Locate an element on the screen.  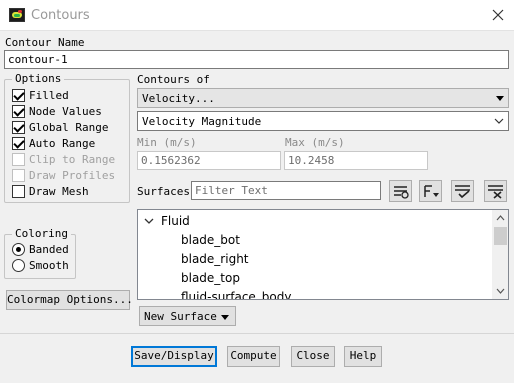
radio-label: Smooth is located at coordinates (49, 265).